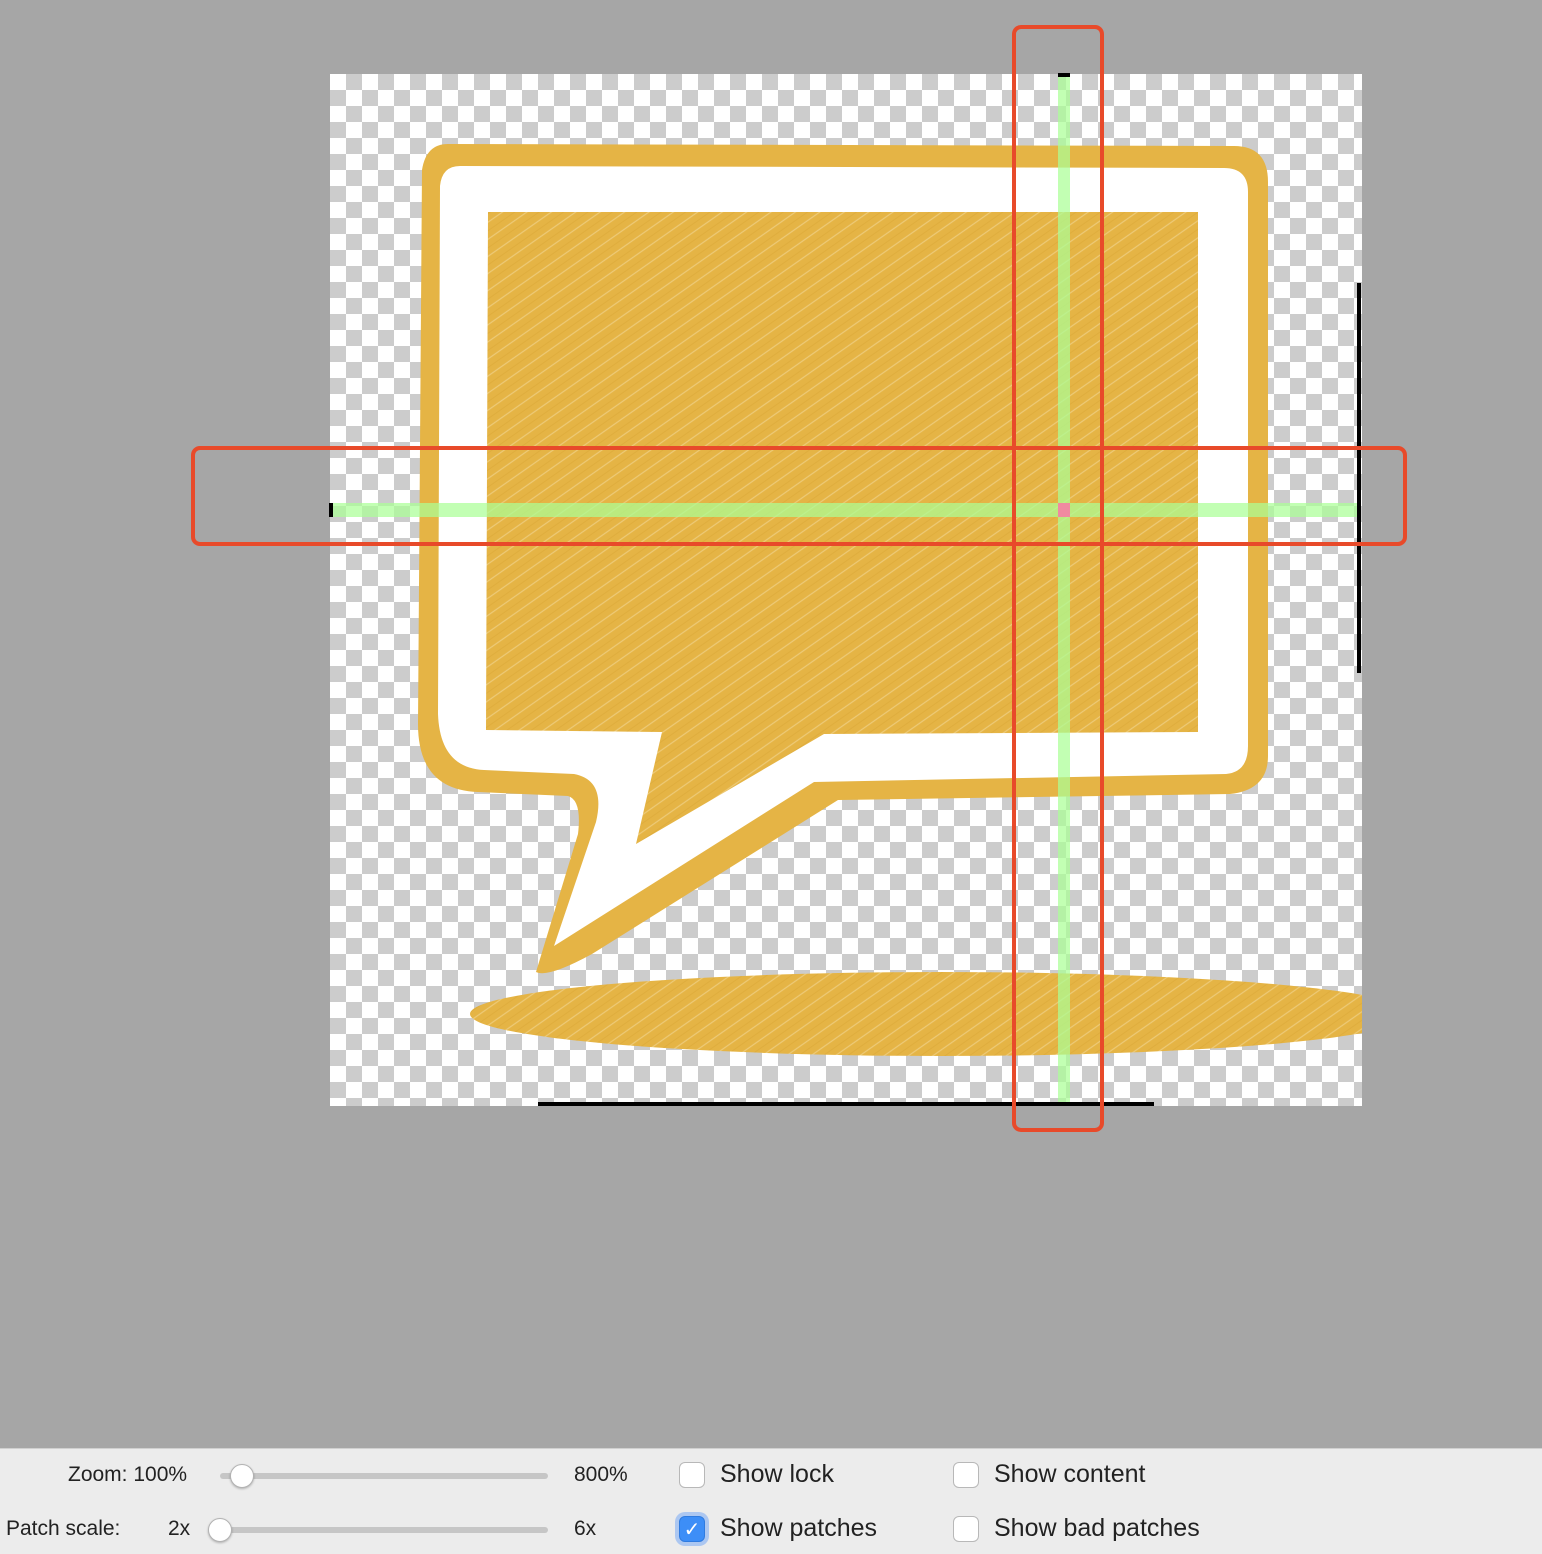 Image resolution: width=1542 pixels, height=1554 pixels. Describe the element at coordinates (128, 1474) in the screenshot. I see `zoom-label: Zoom: 100%` at that location.